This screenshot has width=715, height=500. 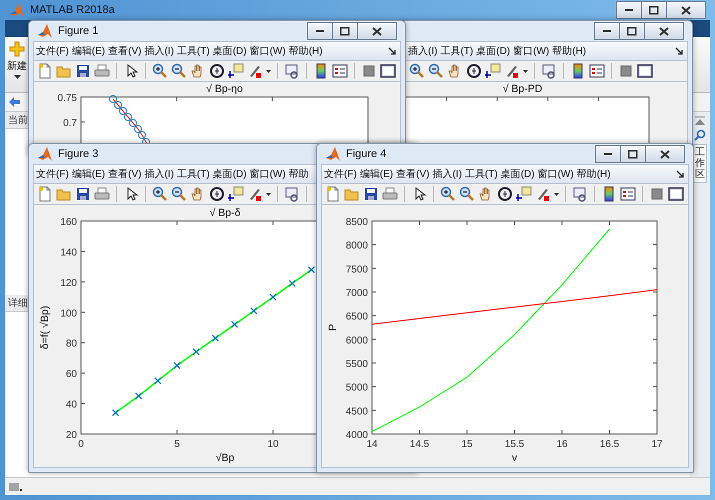 What do you see at coordinates (515, 458) in the screenshot?
I see `axis-label: v` at bounding box center [515, 458].